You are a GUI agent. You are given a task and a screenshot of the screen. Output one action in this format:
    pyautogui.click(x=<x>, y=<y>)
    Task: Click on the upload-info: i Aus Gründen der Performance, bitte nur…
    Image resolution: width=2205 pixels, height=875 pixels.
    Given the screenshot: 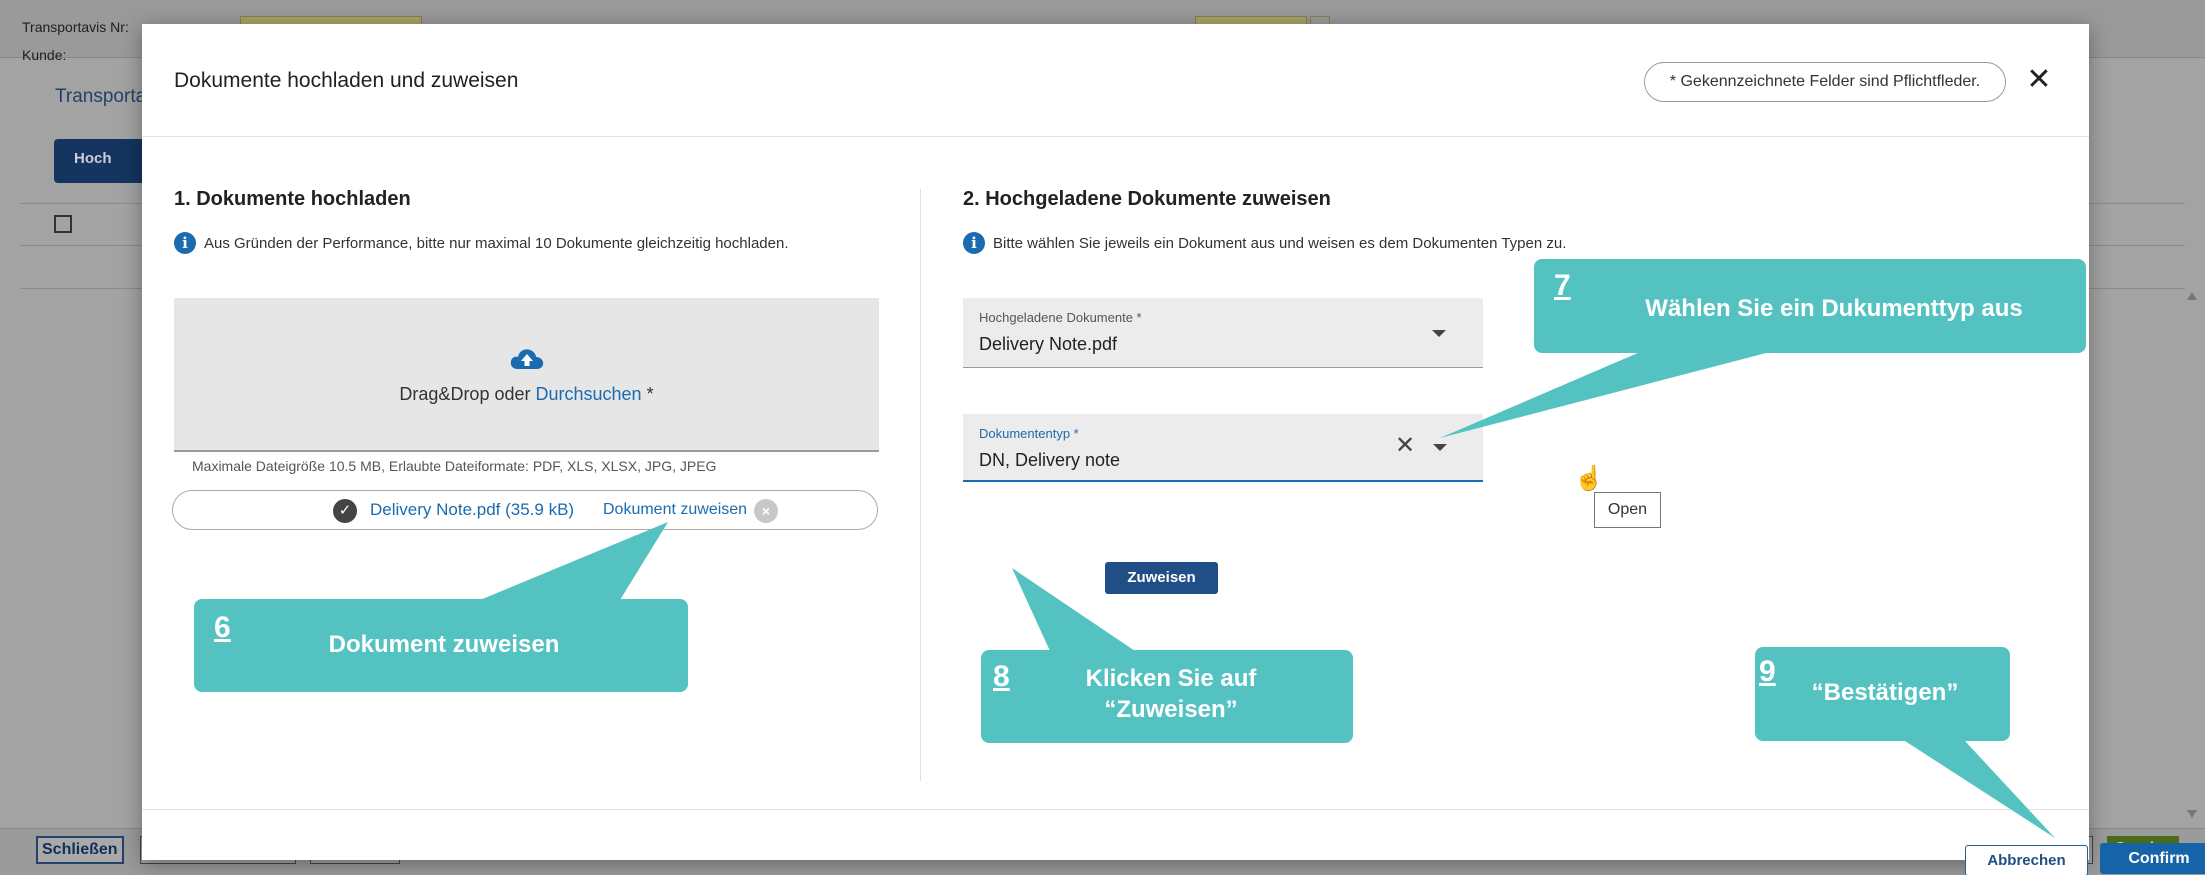 What is the action you would take?
    pyautogui.click(x=481, y=243)
    